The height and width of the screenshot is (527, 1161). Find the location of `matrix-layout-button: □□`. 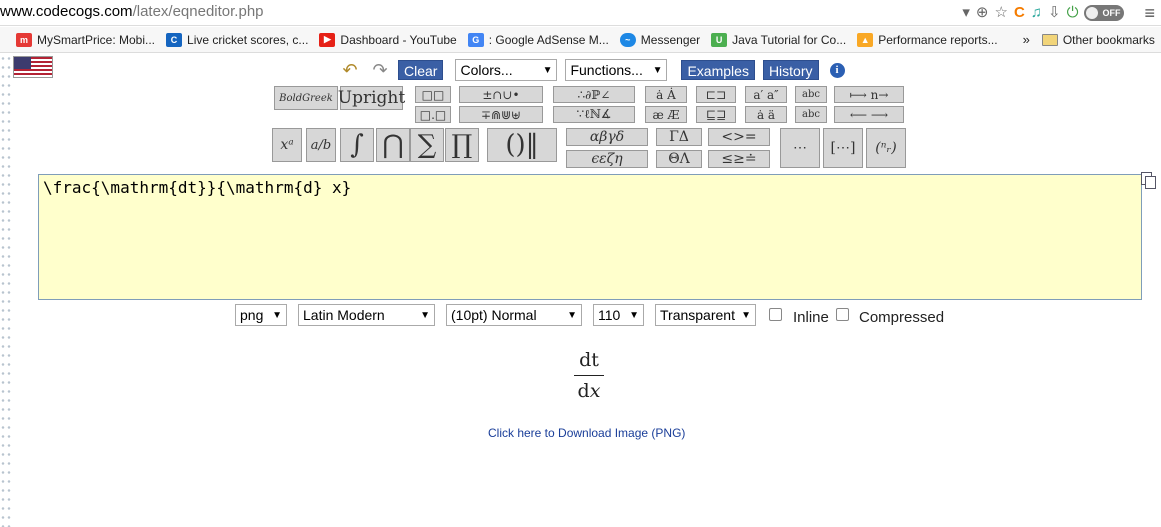

matrix-layout-button: □□ is located at coordinates (433, 94).